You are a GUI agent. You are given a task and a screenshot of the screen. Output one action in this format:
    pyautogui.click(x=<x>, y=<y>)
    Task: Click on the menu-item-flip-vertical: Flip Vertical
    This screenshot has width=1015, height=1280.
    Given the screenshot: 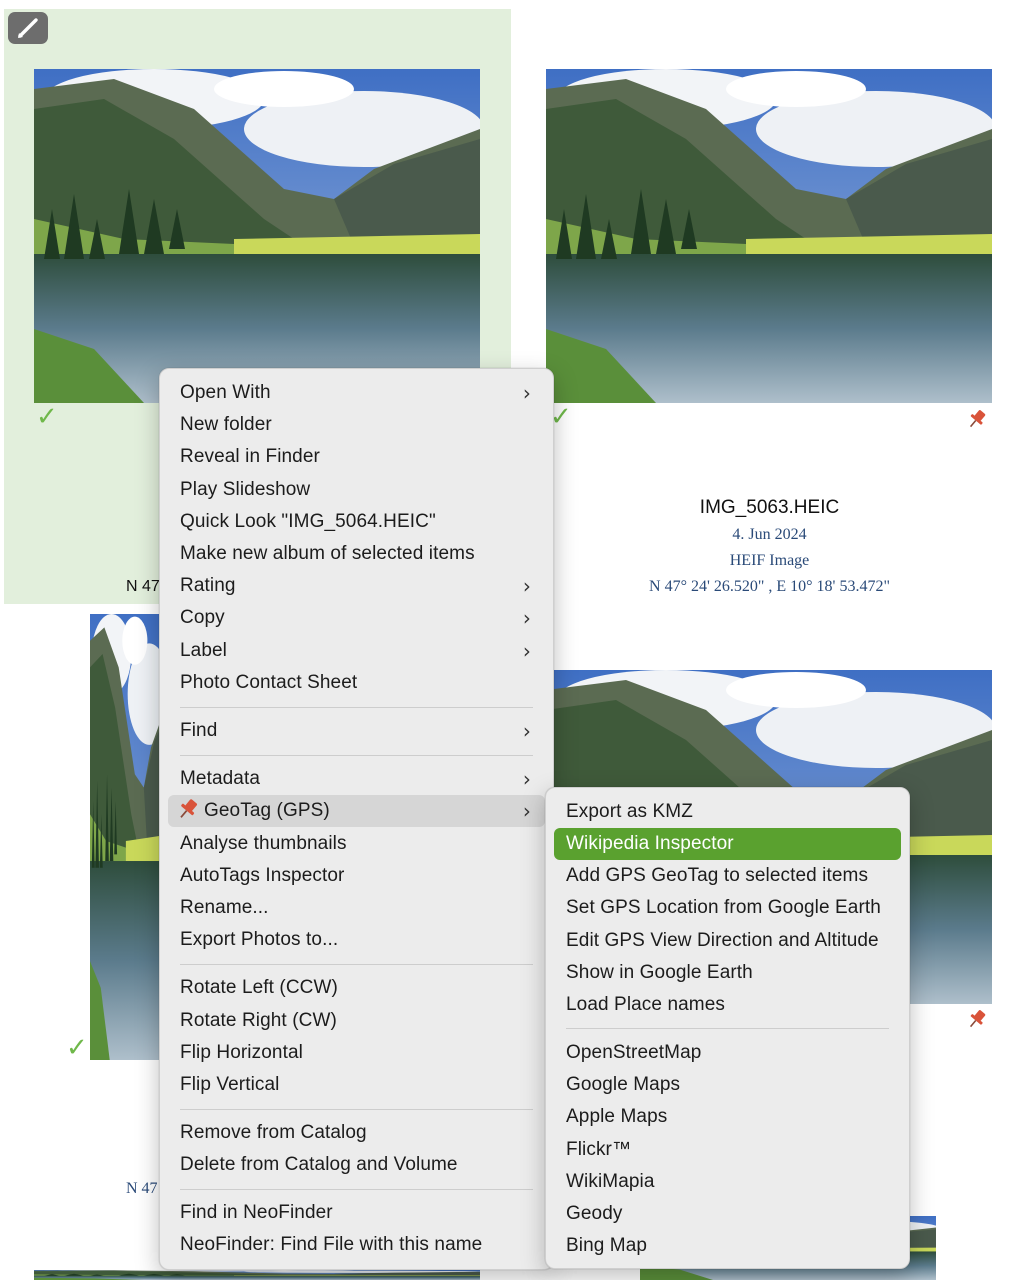 What is the action you would take?
    pyautogui.click(x=356, y=1085)
    